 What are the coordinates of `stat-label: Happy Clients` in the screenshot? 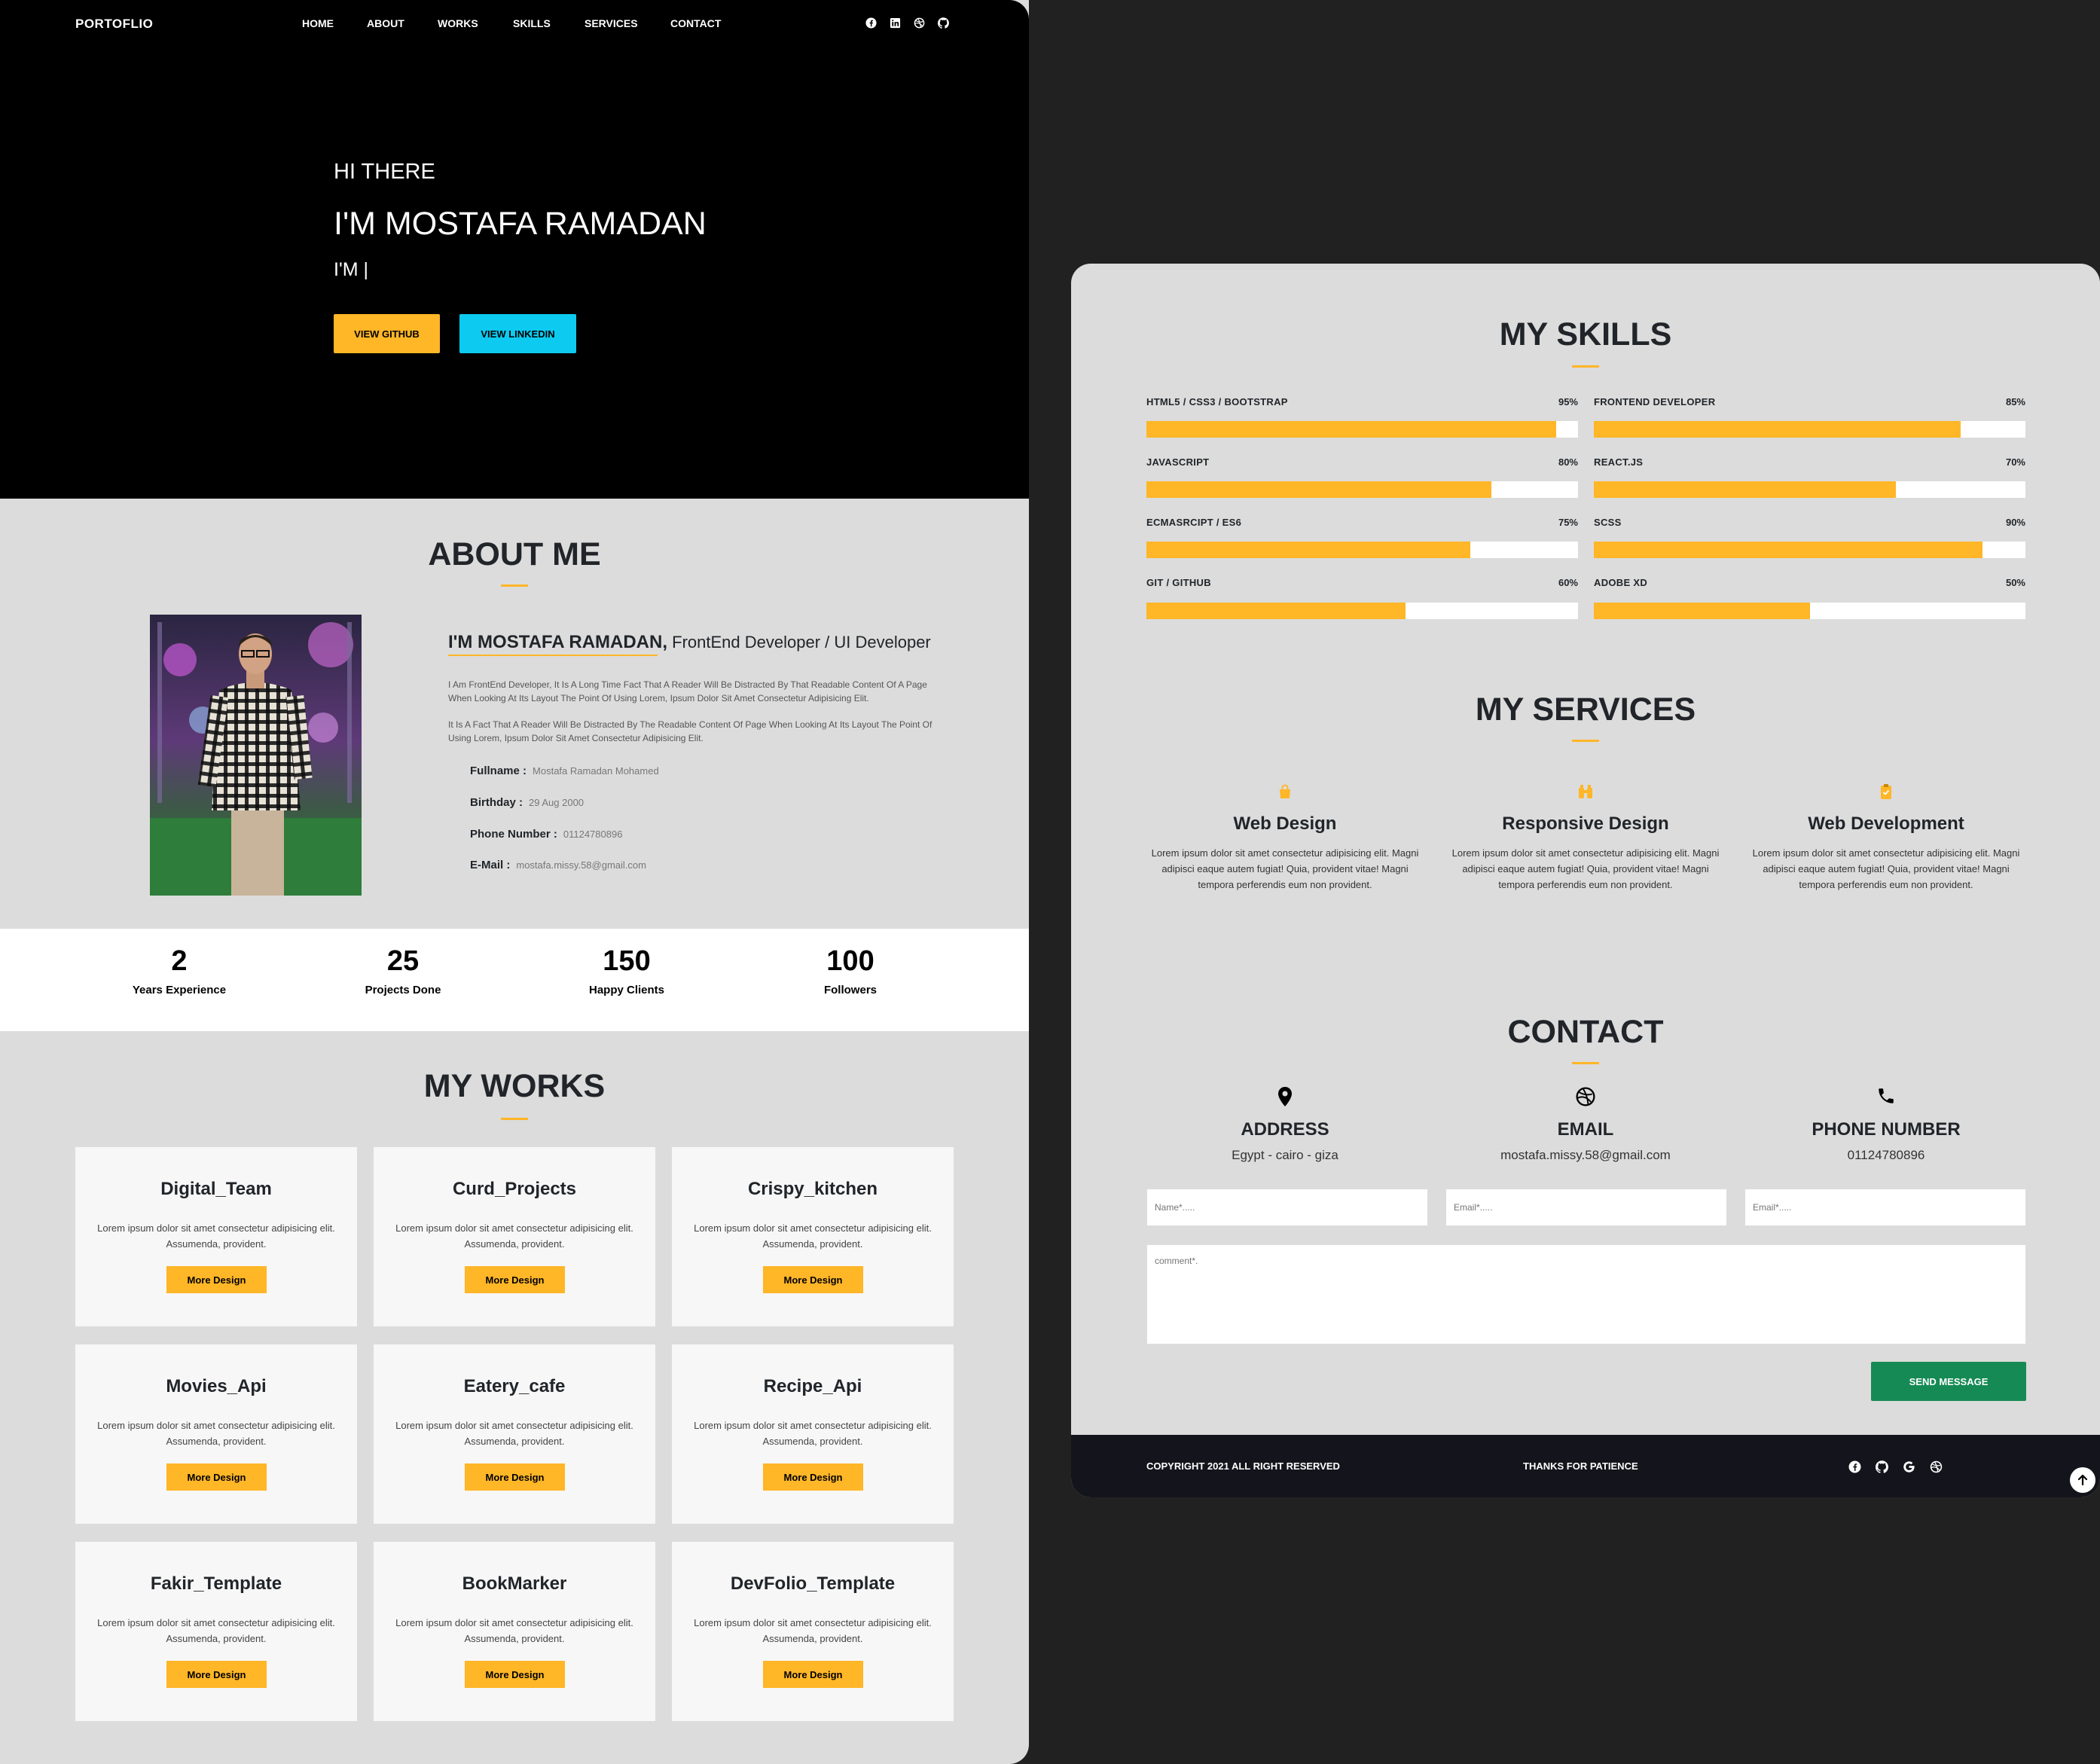 It's located at (626, 990).